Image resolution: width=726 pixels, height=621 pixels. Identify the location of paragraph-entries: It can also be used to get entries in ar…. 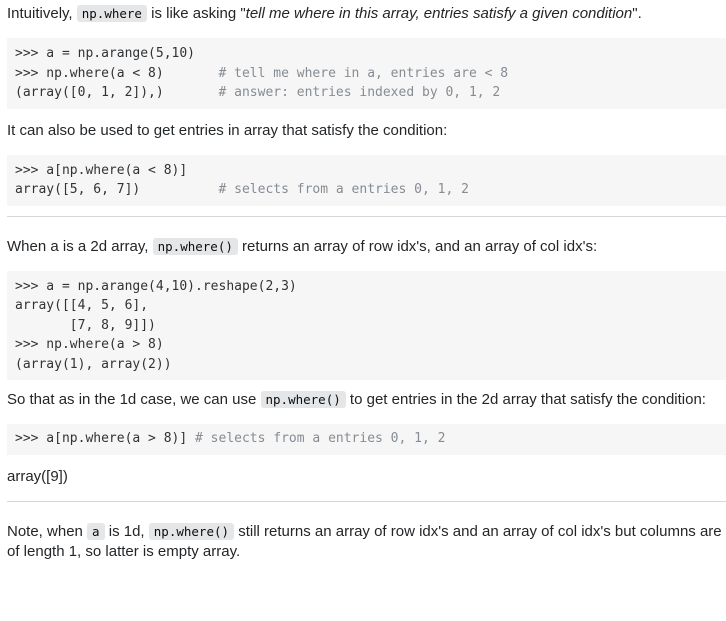
(227, 130).